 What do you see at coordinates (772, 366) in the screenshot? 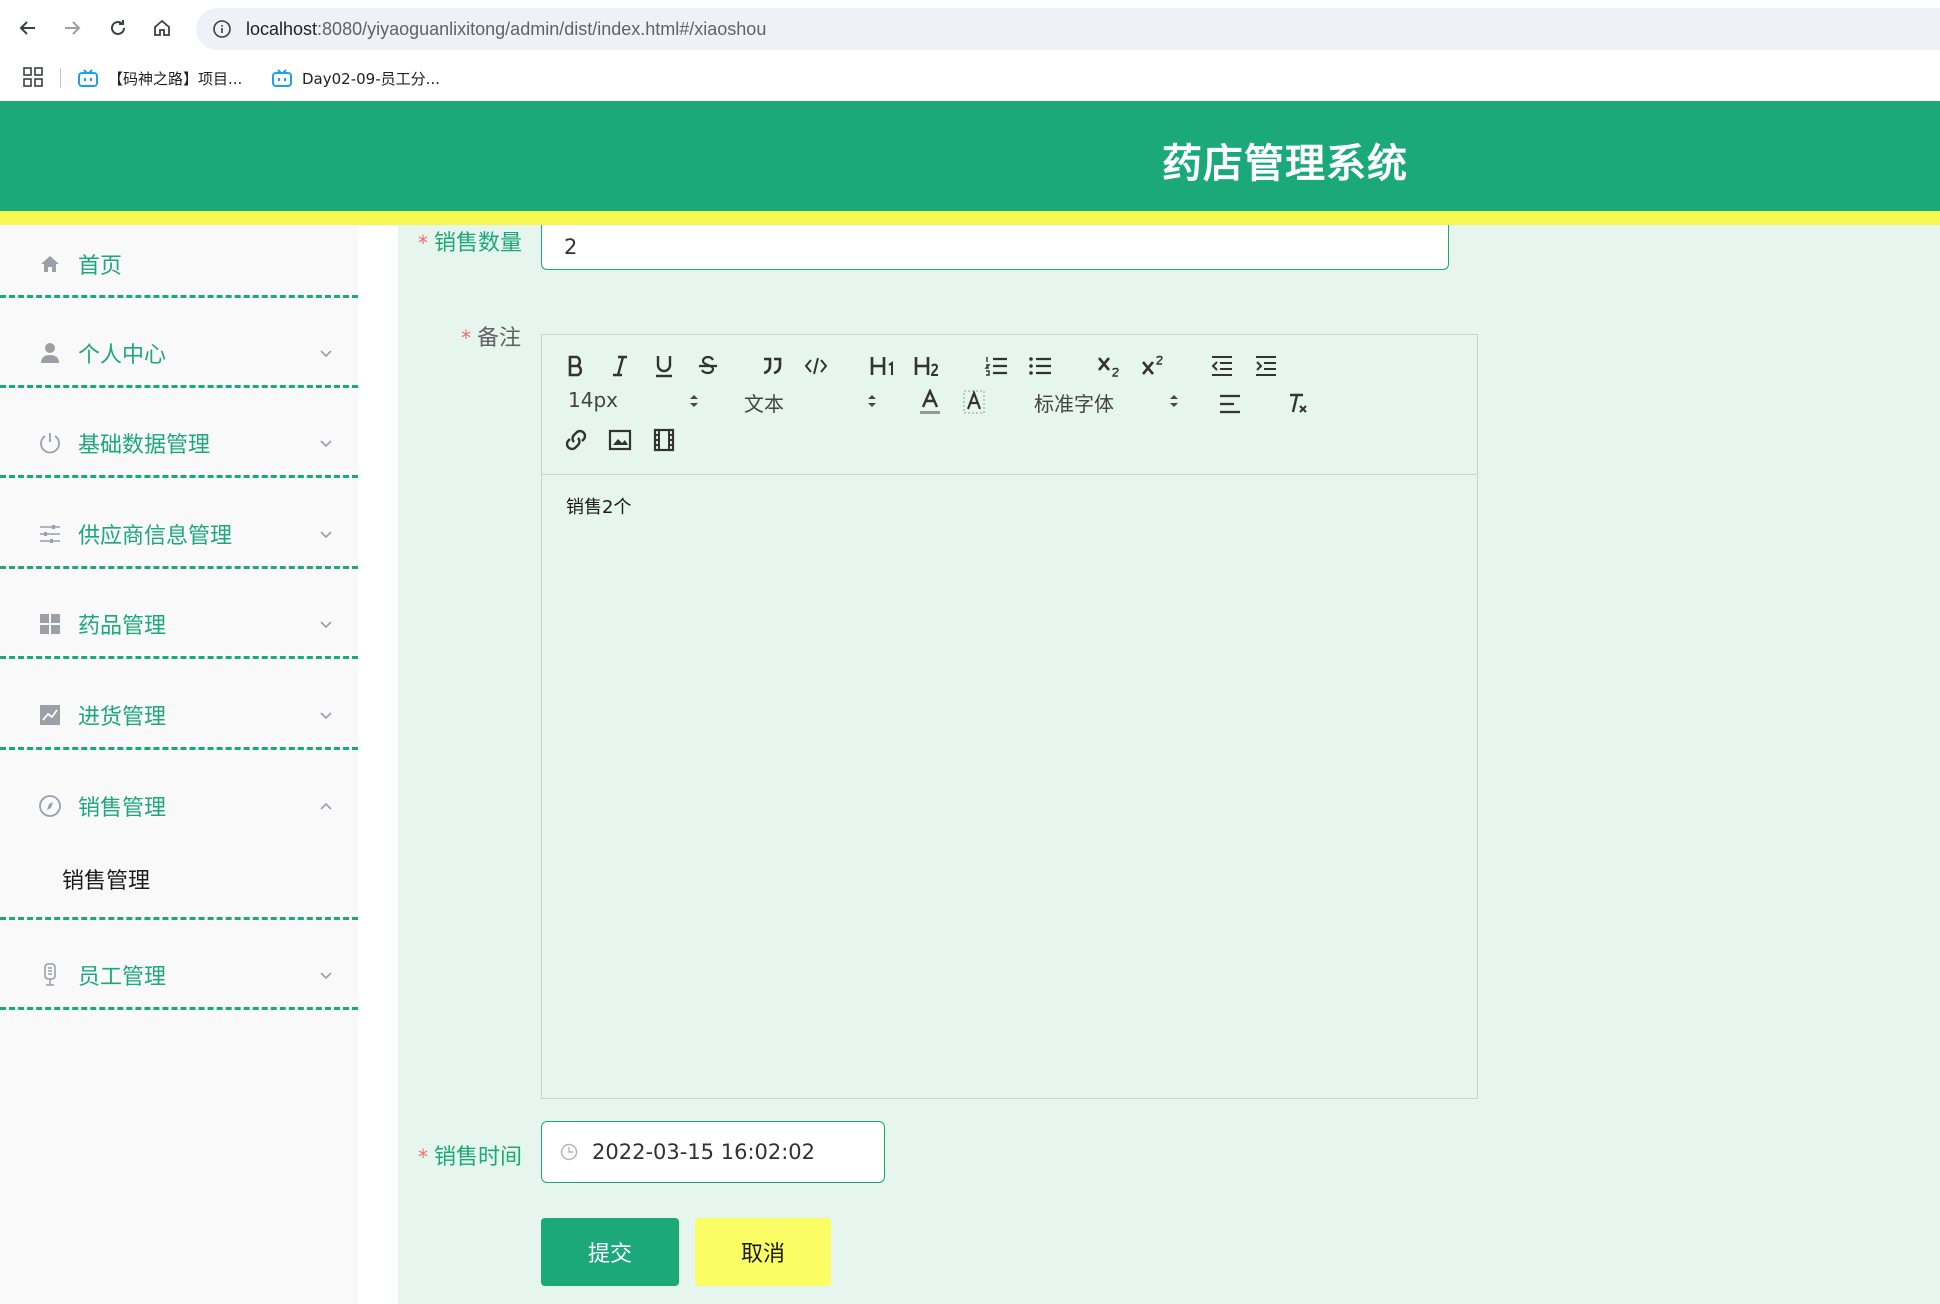
I see `blockquote-icon` at bounding box center [772, 366].